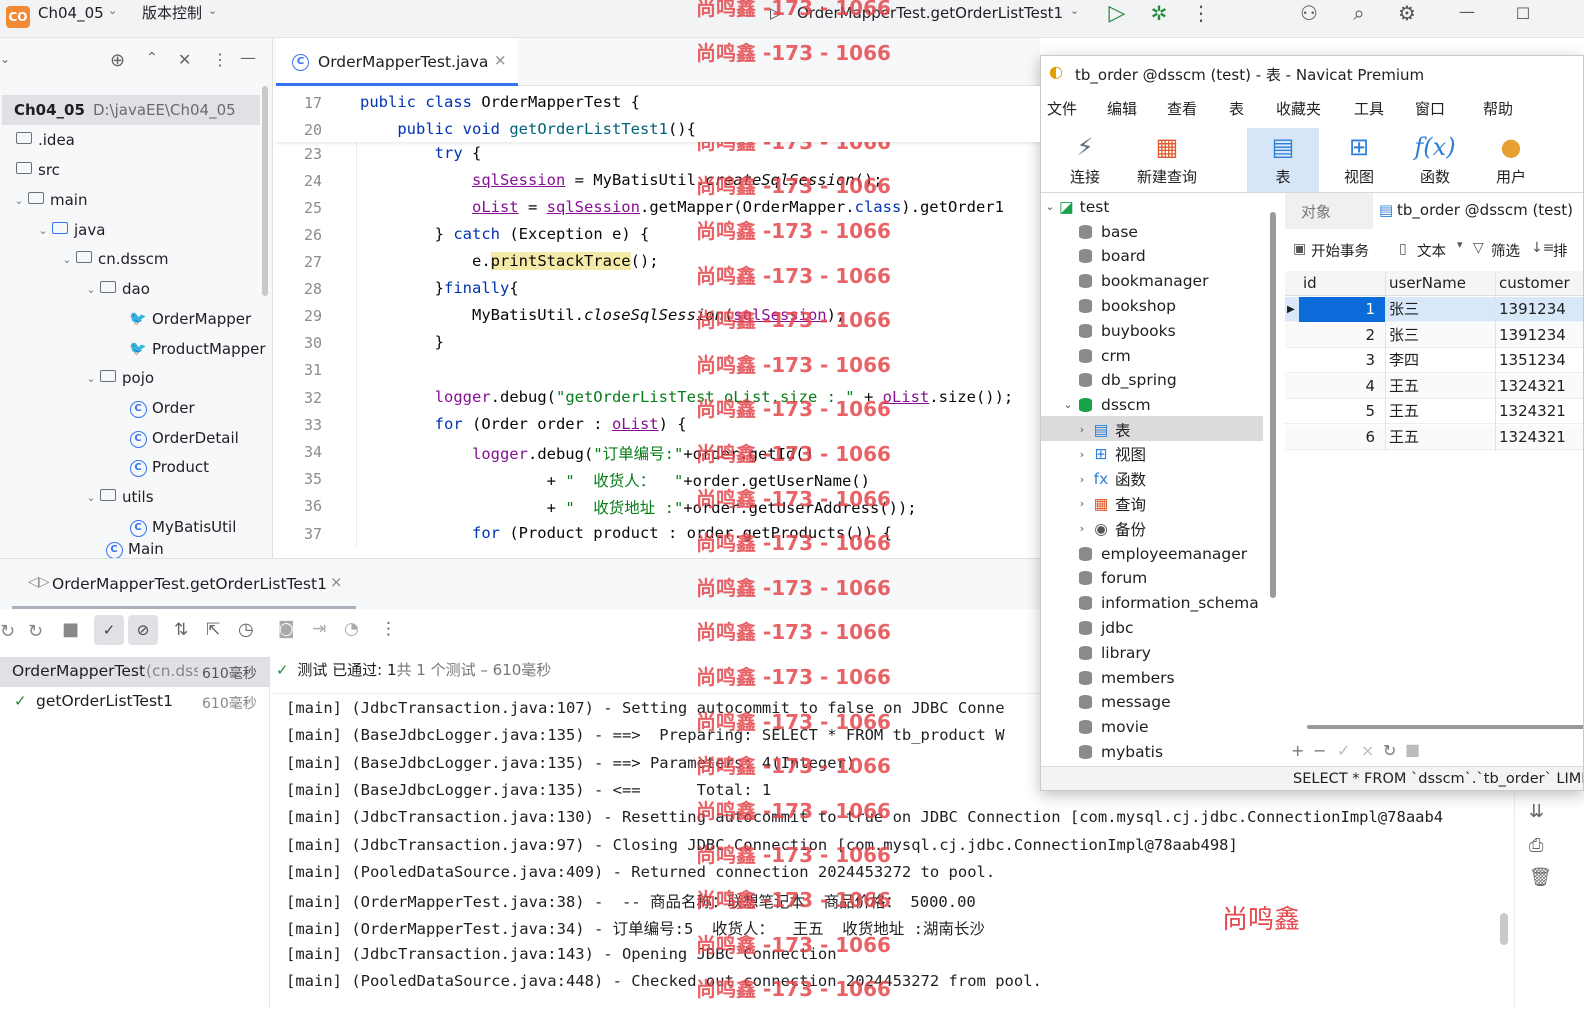  What do you see at coordinates (500, 60) in the screenshot?
I see `close-icon: ×` at bounding box center [500, 60].